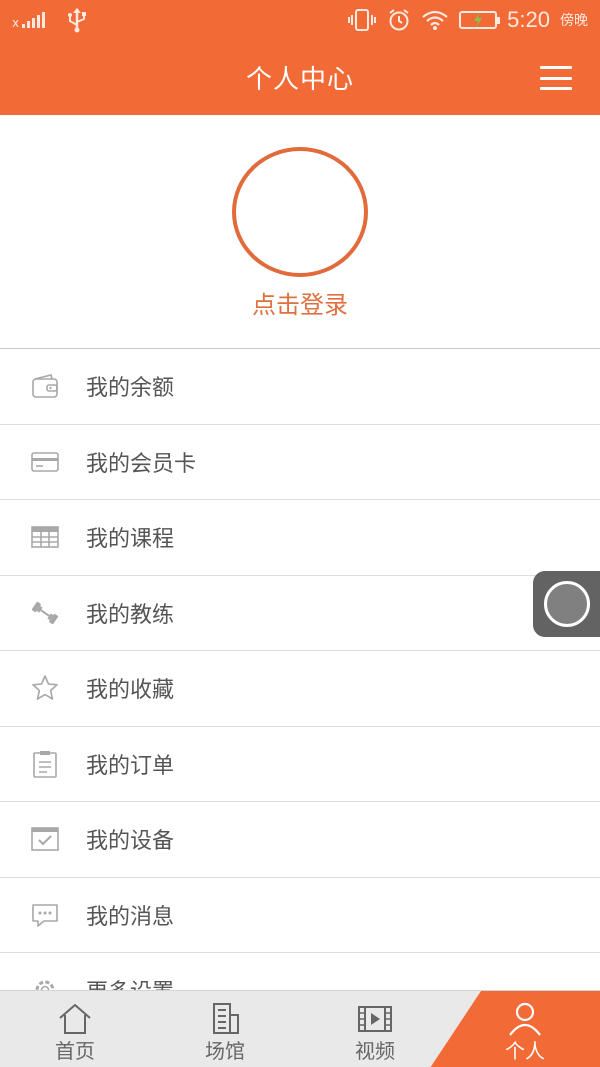  What do you see at coordinates (45, 462) in the screenshot?
I see `card-icon` at bounding box center [45, 462].